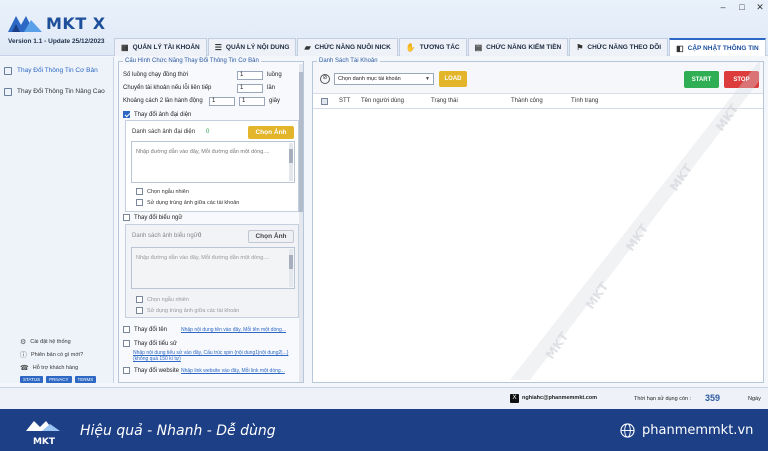 This screenshot has width=768, height=451. I want to click on money-icon: ▤, so click(478, 47).